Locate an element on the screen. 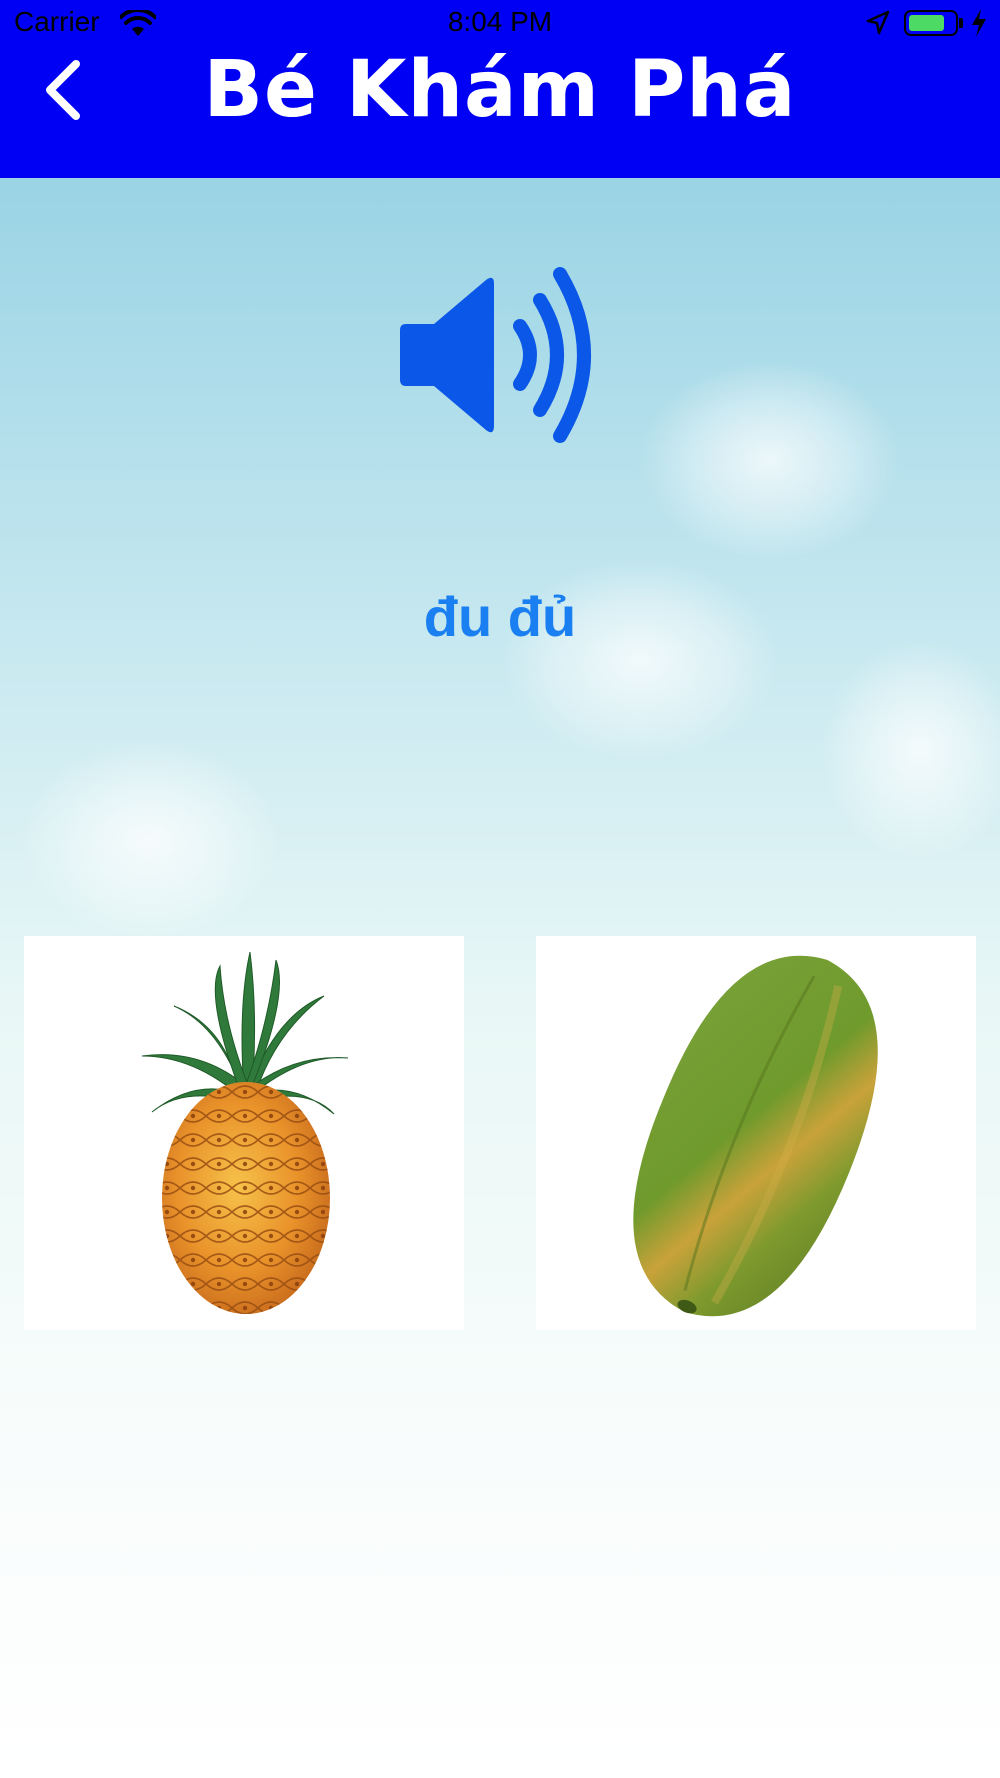  status-time: 8:04 PM is located at coordinates (500, 21).